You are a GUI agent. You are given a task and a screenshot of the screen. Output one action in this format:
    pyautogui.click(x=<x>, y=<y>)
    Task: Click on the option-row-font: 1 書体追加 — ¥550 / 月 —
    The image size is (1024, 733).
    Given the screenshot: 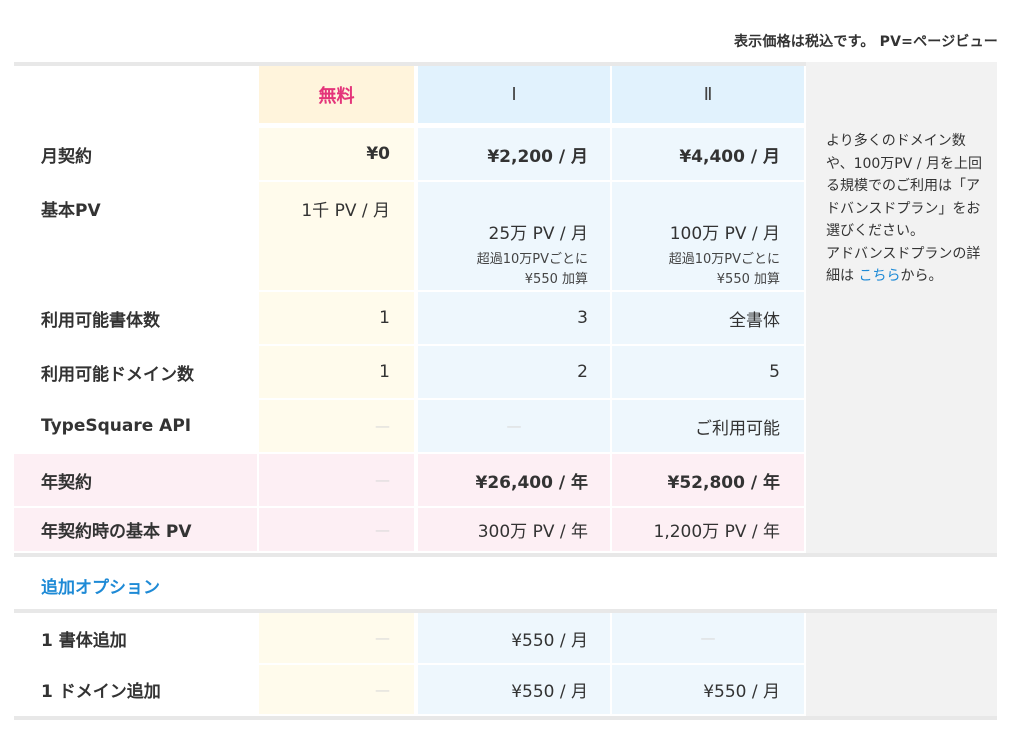 What is the action you would take?
    pyautogui.click(x=409, y=639)
    